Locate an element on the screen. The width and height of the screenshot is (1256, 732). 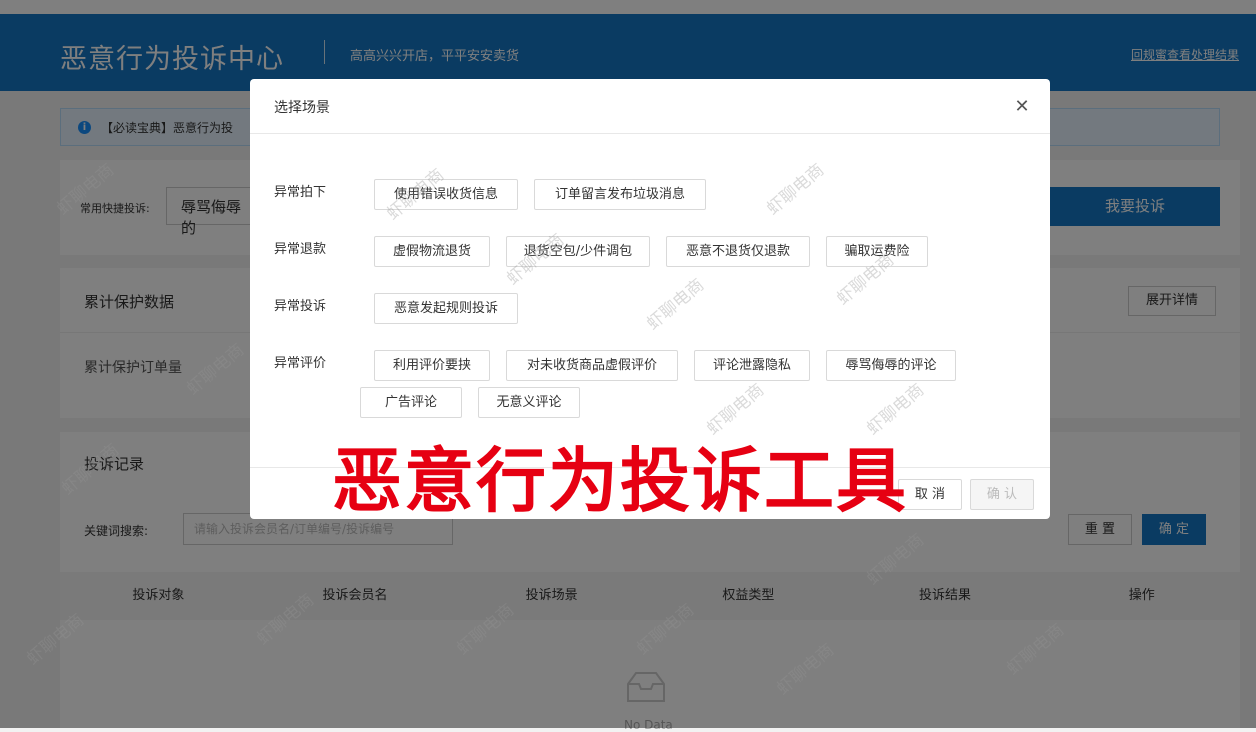
scene-tag: 对未收货商品虚假评价 is located at coordinates (592, 365).